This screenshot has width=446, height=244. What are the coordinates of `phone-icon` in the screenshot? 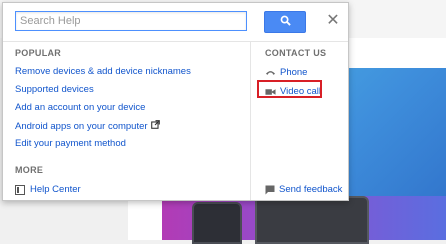 It's located at (270, 72).